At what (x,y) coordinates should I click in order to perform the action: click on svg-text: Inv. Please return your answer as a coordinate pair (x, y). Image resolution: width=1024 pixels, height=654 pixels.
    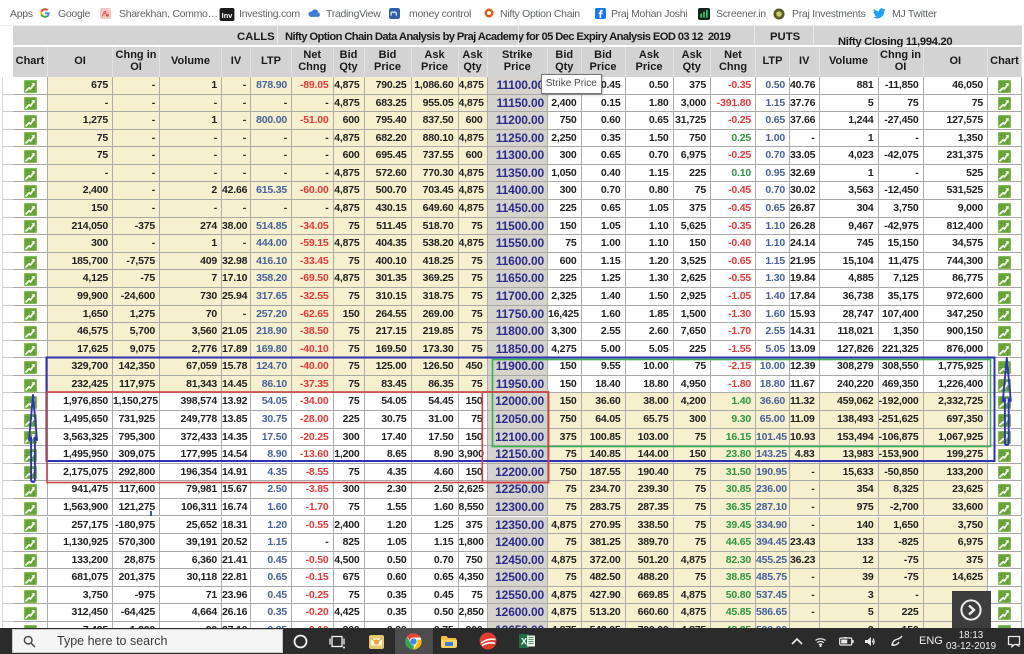
    Looking at the image, I should click on (228, 15).